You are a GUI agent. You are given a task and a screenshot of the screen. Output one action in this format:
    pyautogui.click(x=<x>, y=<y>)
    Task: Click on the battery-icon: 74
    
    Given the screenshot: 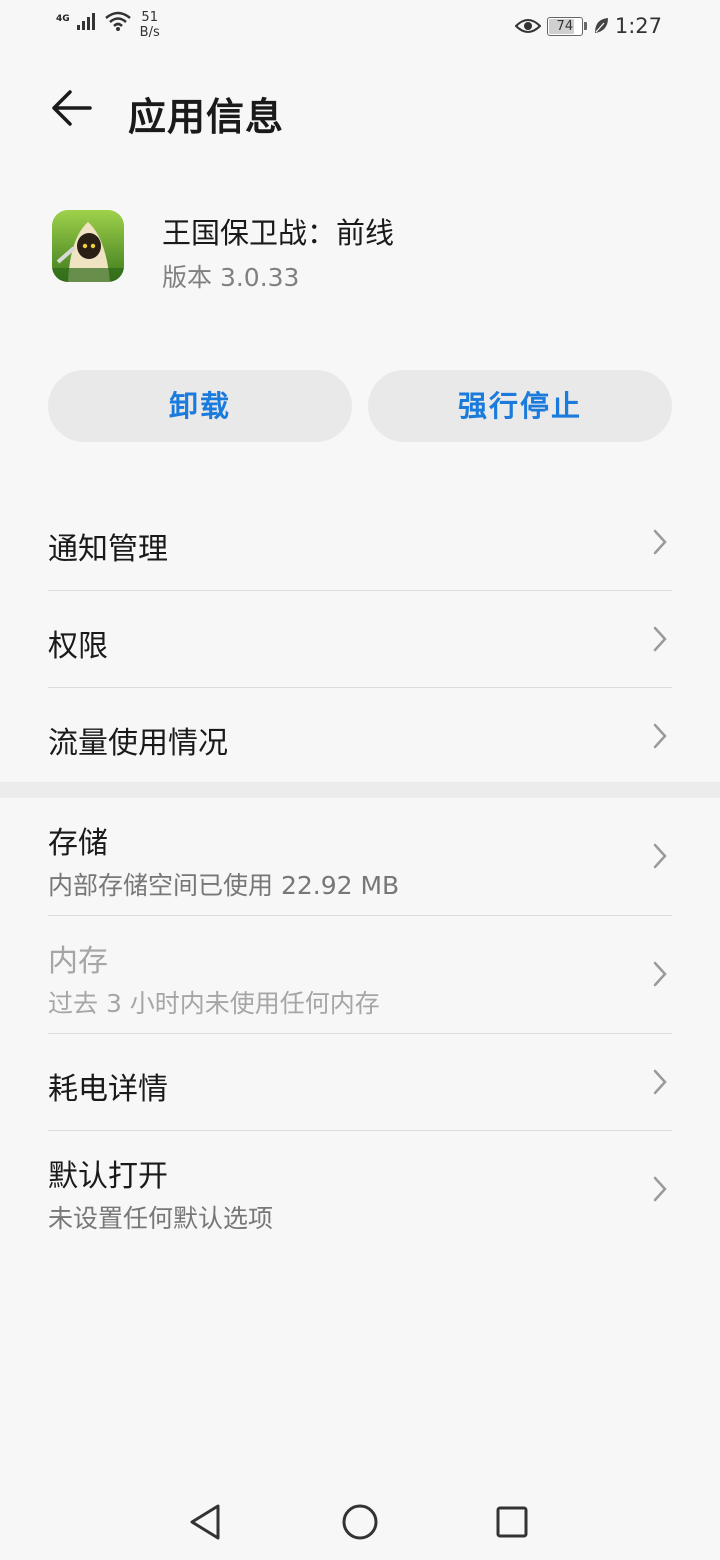 What is the action you would take?
    pyautogui.click(x=566, y=26)
    